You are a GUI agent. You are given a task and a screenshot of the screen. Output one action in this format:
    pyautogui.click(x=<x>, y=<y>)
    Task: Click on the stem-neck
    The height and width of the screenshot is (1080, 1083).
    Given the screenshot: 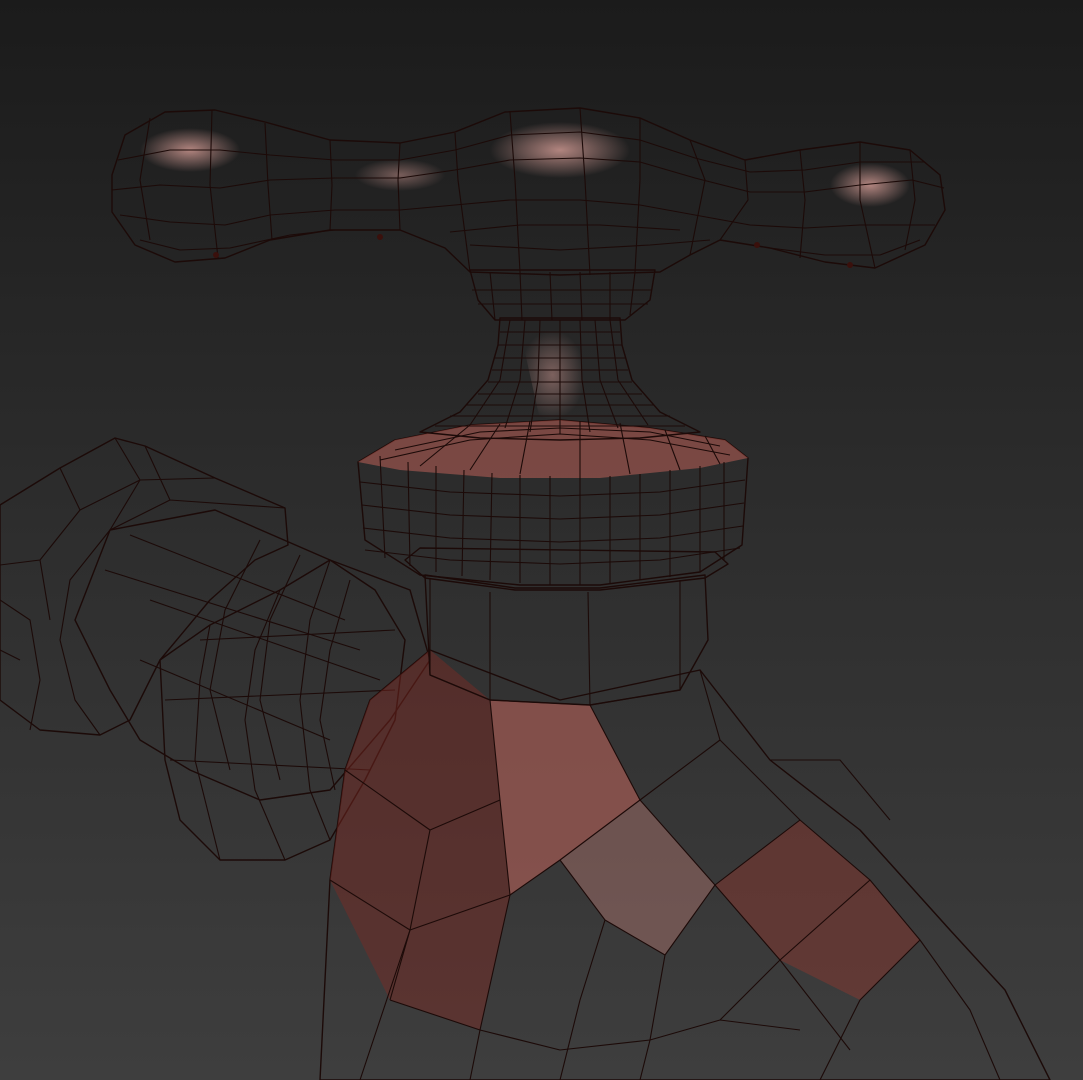 What is the action you would take?
    pyautogui.click(x=560, y=379)
    